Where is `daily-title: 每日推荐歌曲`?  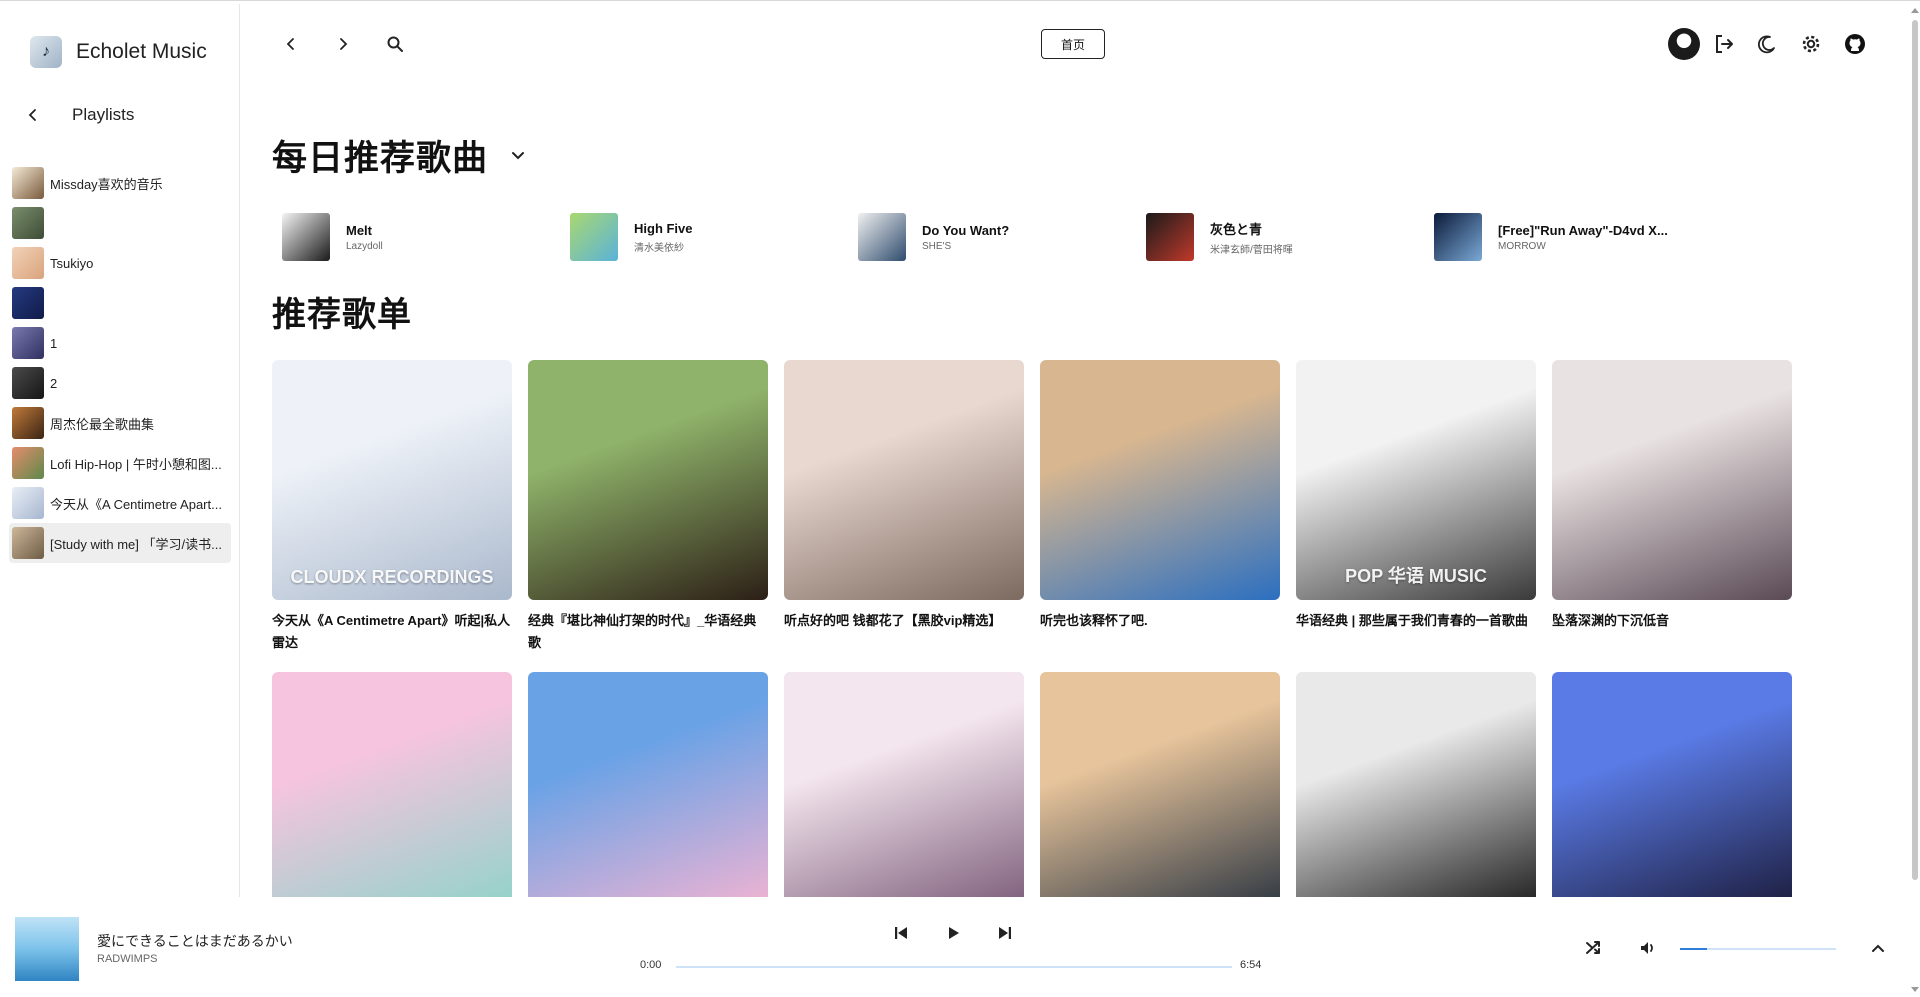 daily-title: 每日推荐歌曲 is located at coordinates (380, 158).